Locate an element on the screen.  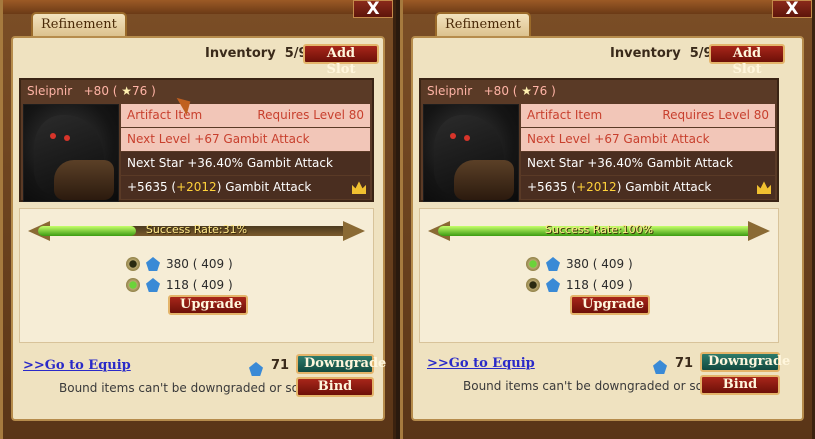
success-rate-bar: Success Rate:100% is located at coordinates (599, 231).